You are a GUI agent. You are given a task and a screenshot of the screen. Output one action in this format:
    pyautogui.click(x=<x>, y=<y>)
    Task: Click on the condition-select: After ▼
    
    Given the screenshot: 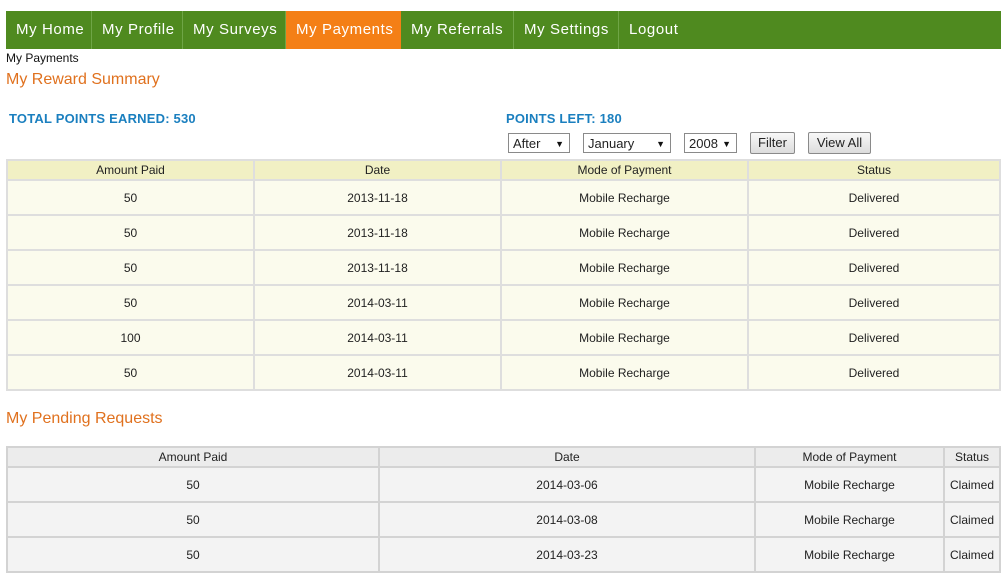 What is the action you would take?
    pyautogui.click(x=539, y=143)
    